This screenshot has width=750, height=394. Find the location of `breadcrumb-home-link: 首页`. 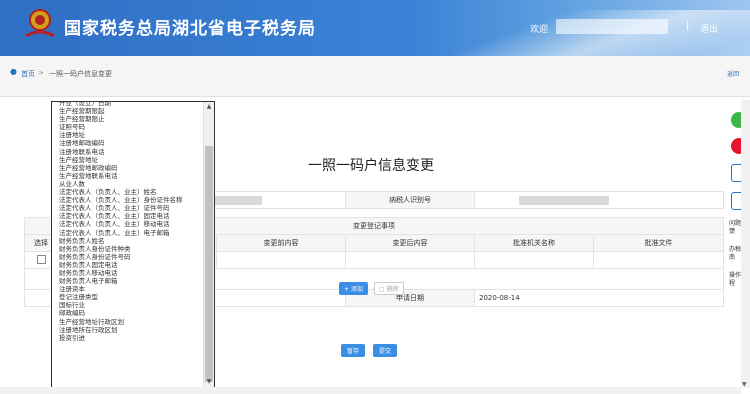

breadcrumb-home-link: 首页 is located at coordinates (28, 74).